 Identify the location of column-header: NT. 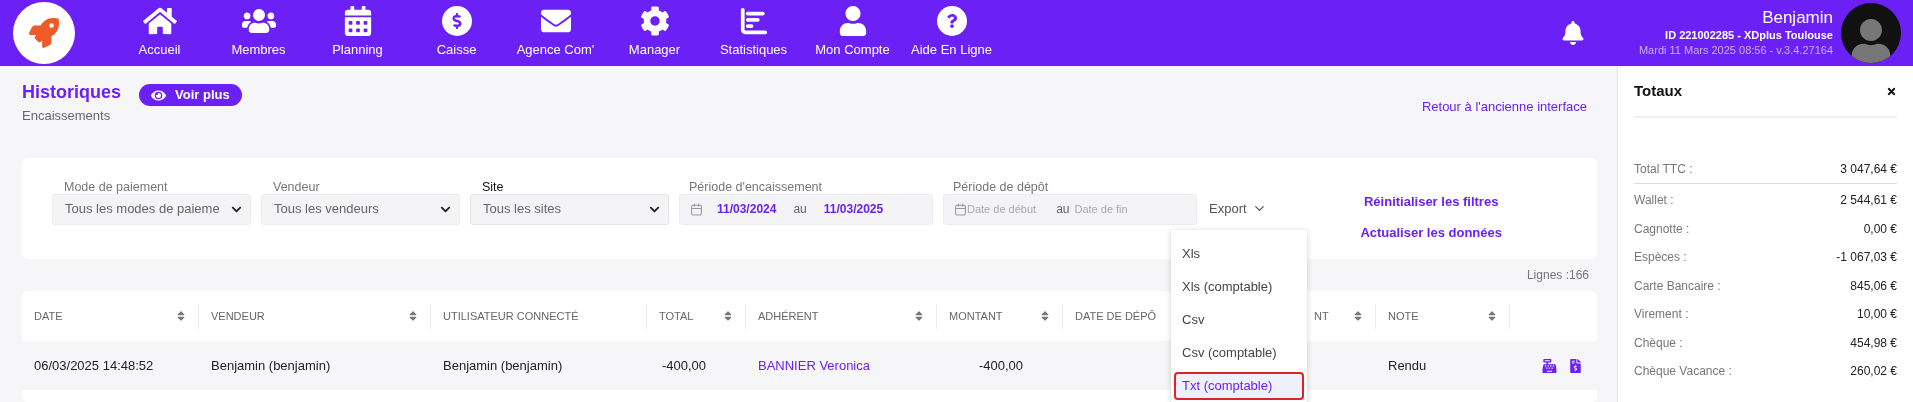
(1321, 316).